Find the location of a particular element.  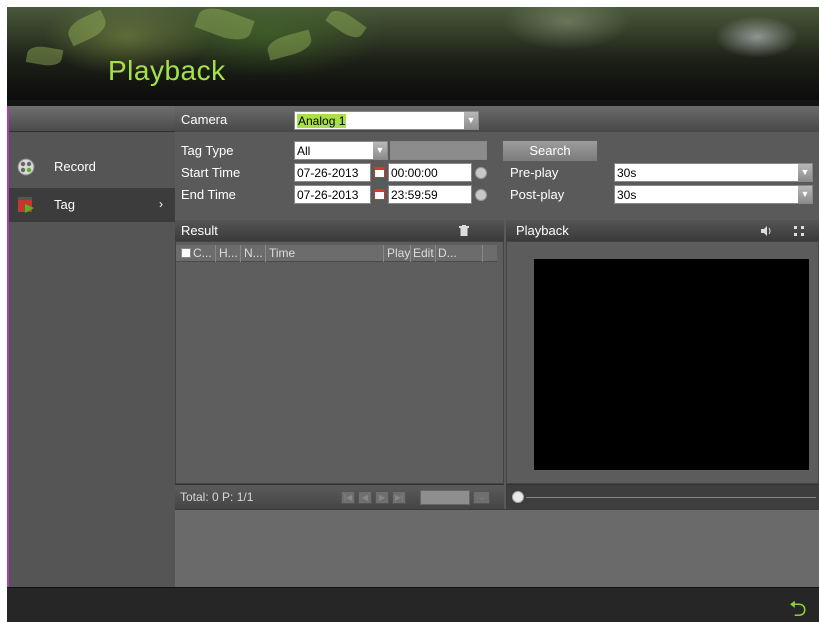

camera-bar: Camera Analog 1 ▼ is located at coordinates (497, 119).